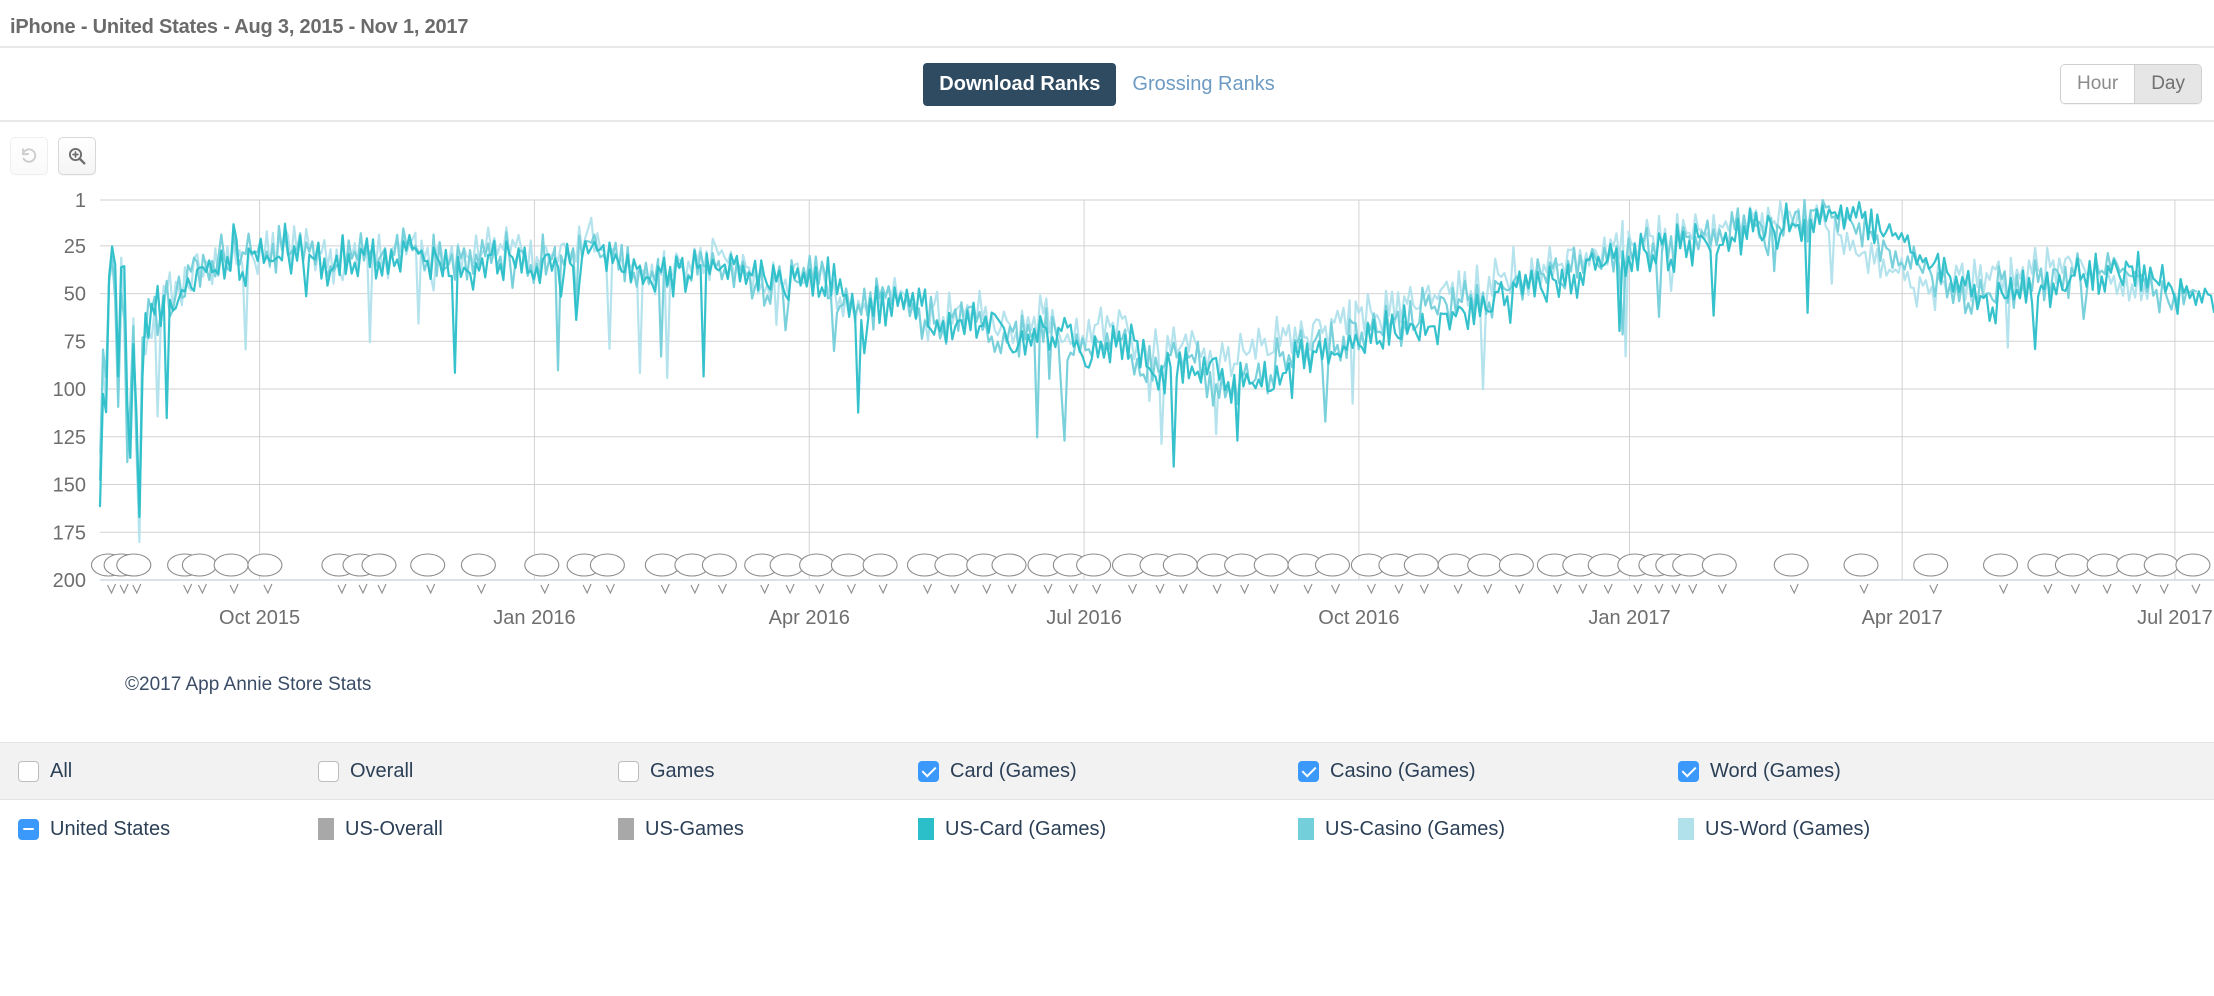 The height and width of the screenshot is (996, 2214). Describe the element at coordinates (168, 771) in the screenshot. I see `filter-all: All` at that location.